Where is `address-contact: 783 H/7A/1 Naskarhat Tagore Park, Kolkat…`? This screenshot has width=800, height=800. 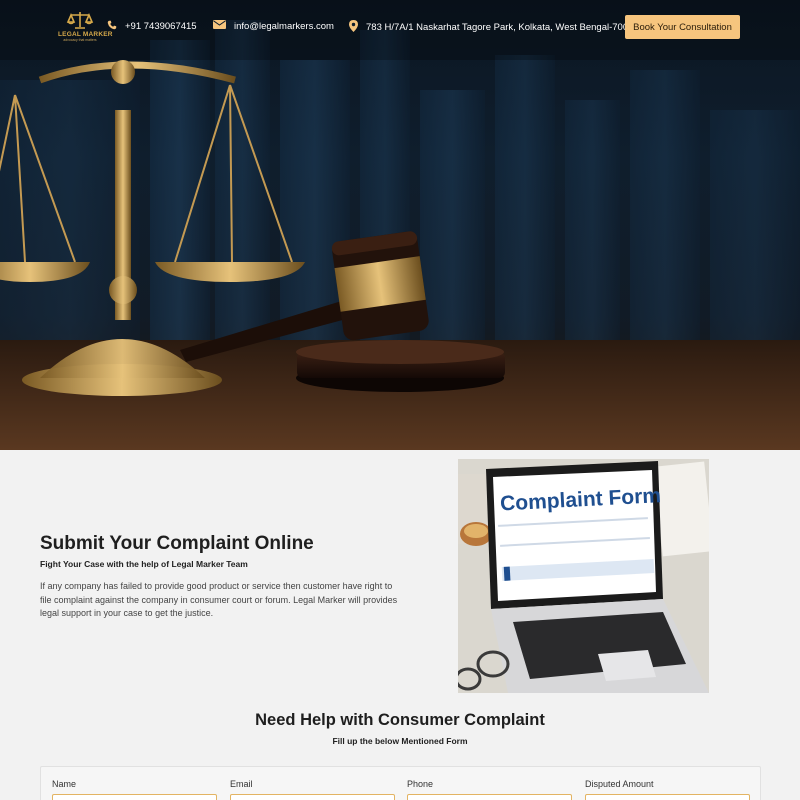 address-contact: 783 H/7A/1 Naskarhat Tagore Park, Kolkat… is located at coordinates (496, 27).